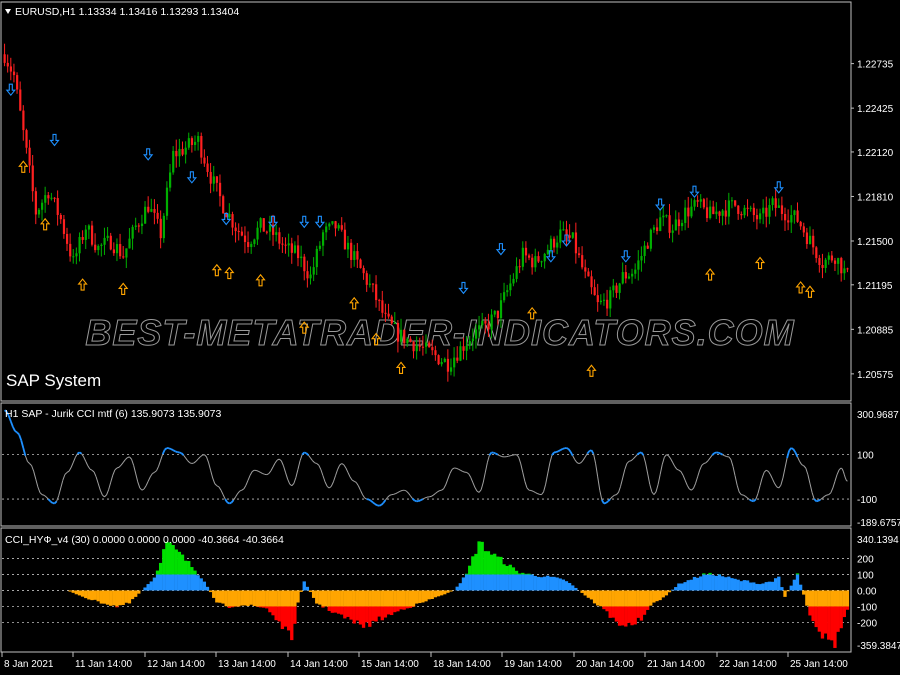 Image resolution: width=900 pixels, height=675 pixels. What do you see at coordinates (439, 333) in the screenshot?
I see `watermark: BEST-METATRADER-INDICATORS.COM` at bounding box center [439, 333].